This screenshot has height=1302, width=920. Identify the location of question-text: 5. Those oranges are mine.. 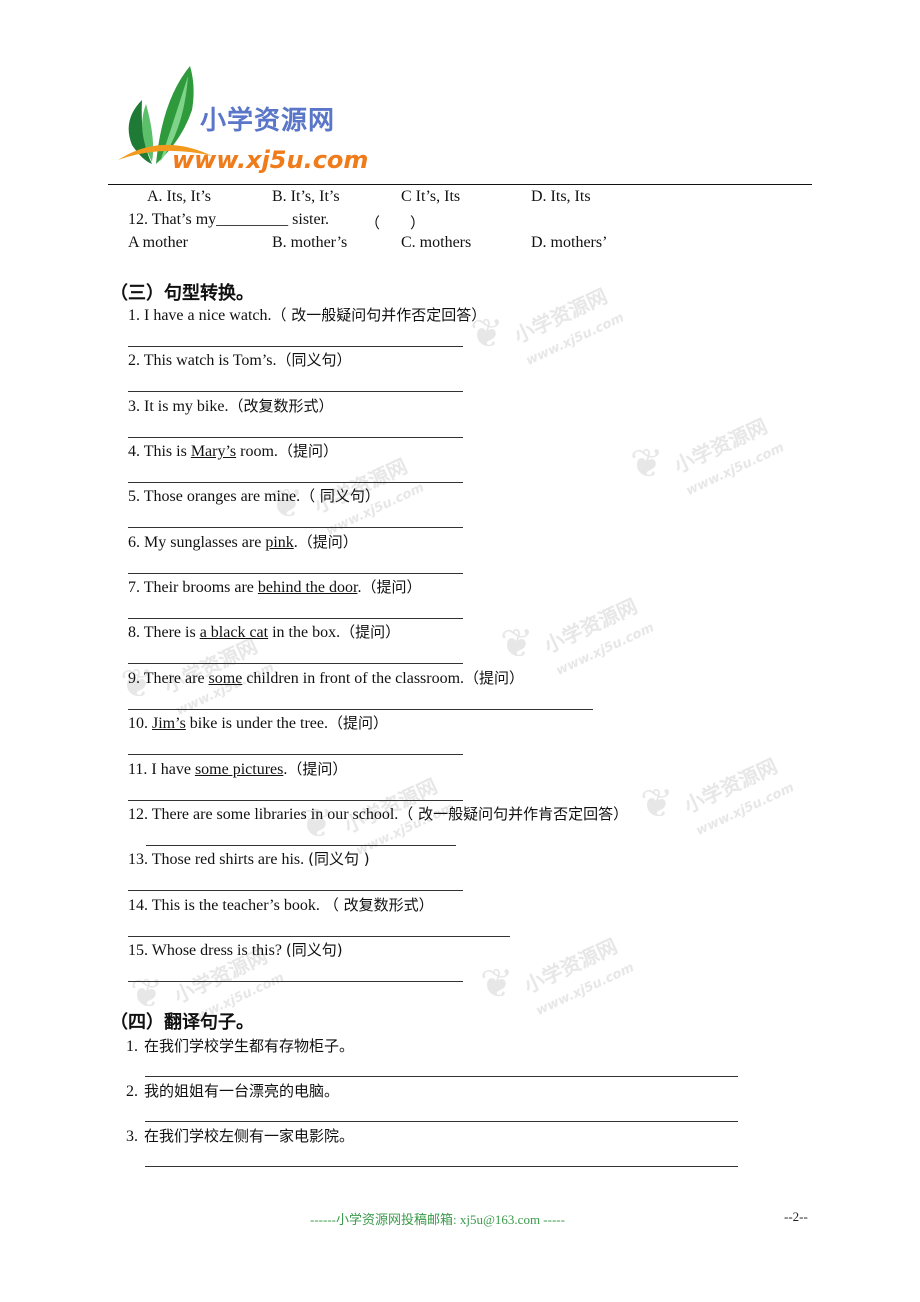
(214, 496).